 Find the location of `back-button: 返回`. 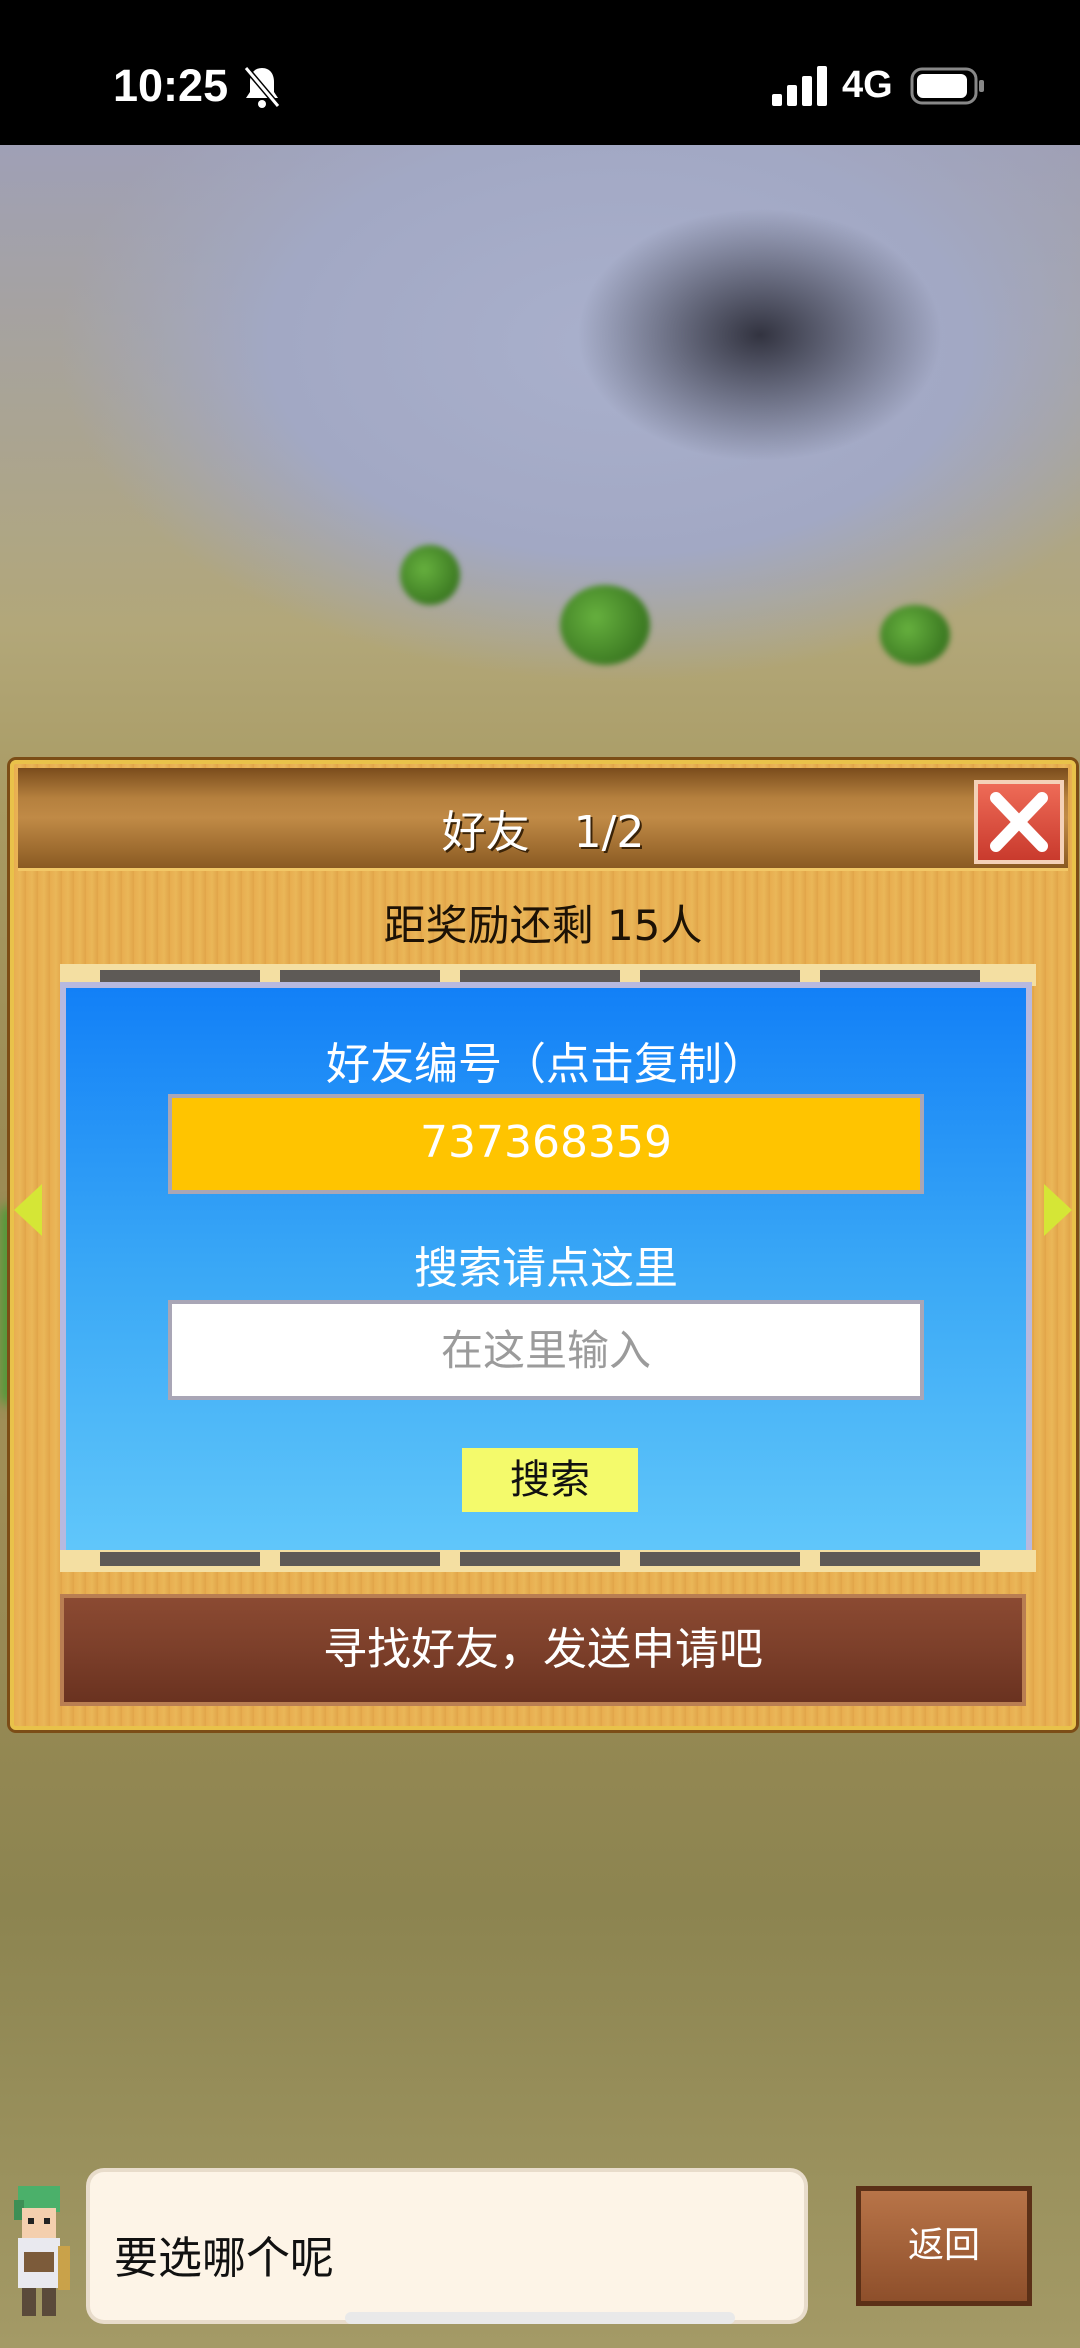

back-button: 返回 is located at coordinates (944, 2246).